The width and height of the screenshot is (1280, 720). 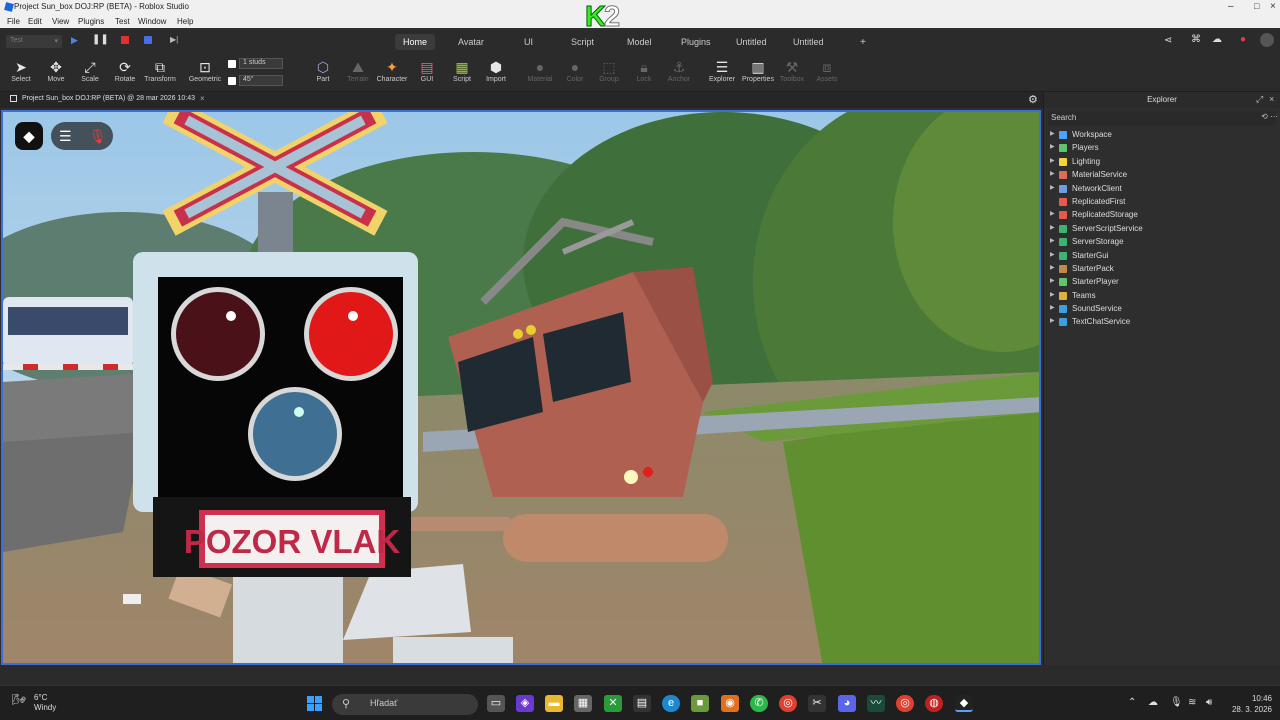 What do you see at coordinates (56, 70) in the screenshot?
I see `move-tool-button: ✥ Move` at bounding box center [56, 70].